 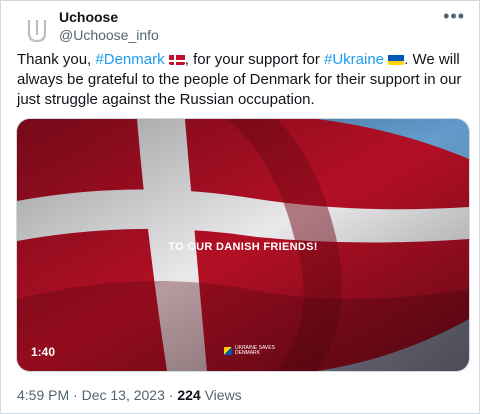 I want to click on hashtag-denmark: #Denmark, so click(x=129, y=59).